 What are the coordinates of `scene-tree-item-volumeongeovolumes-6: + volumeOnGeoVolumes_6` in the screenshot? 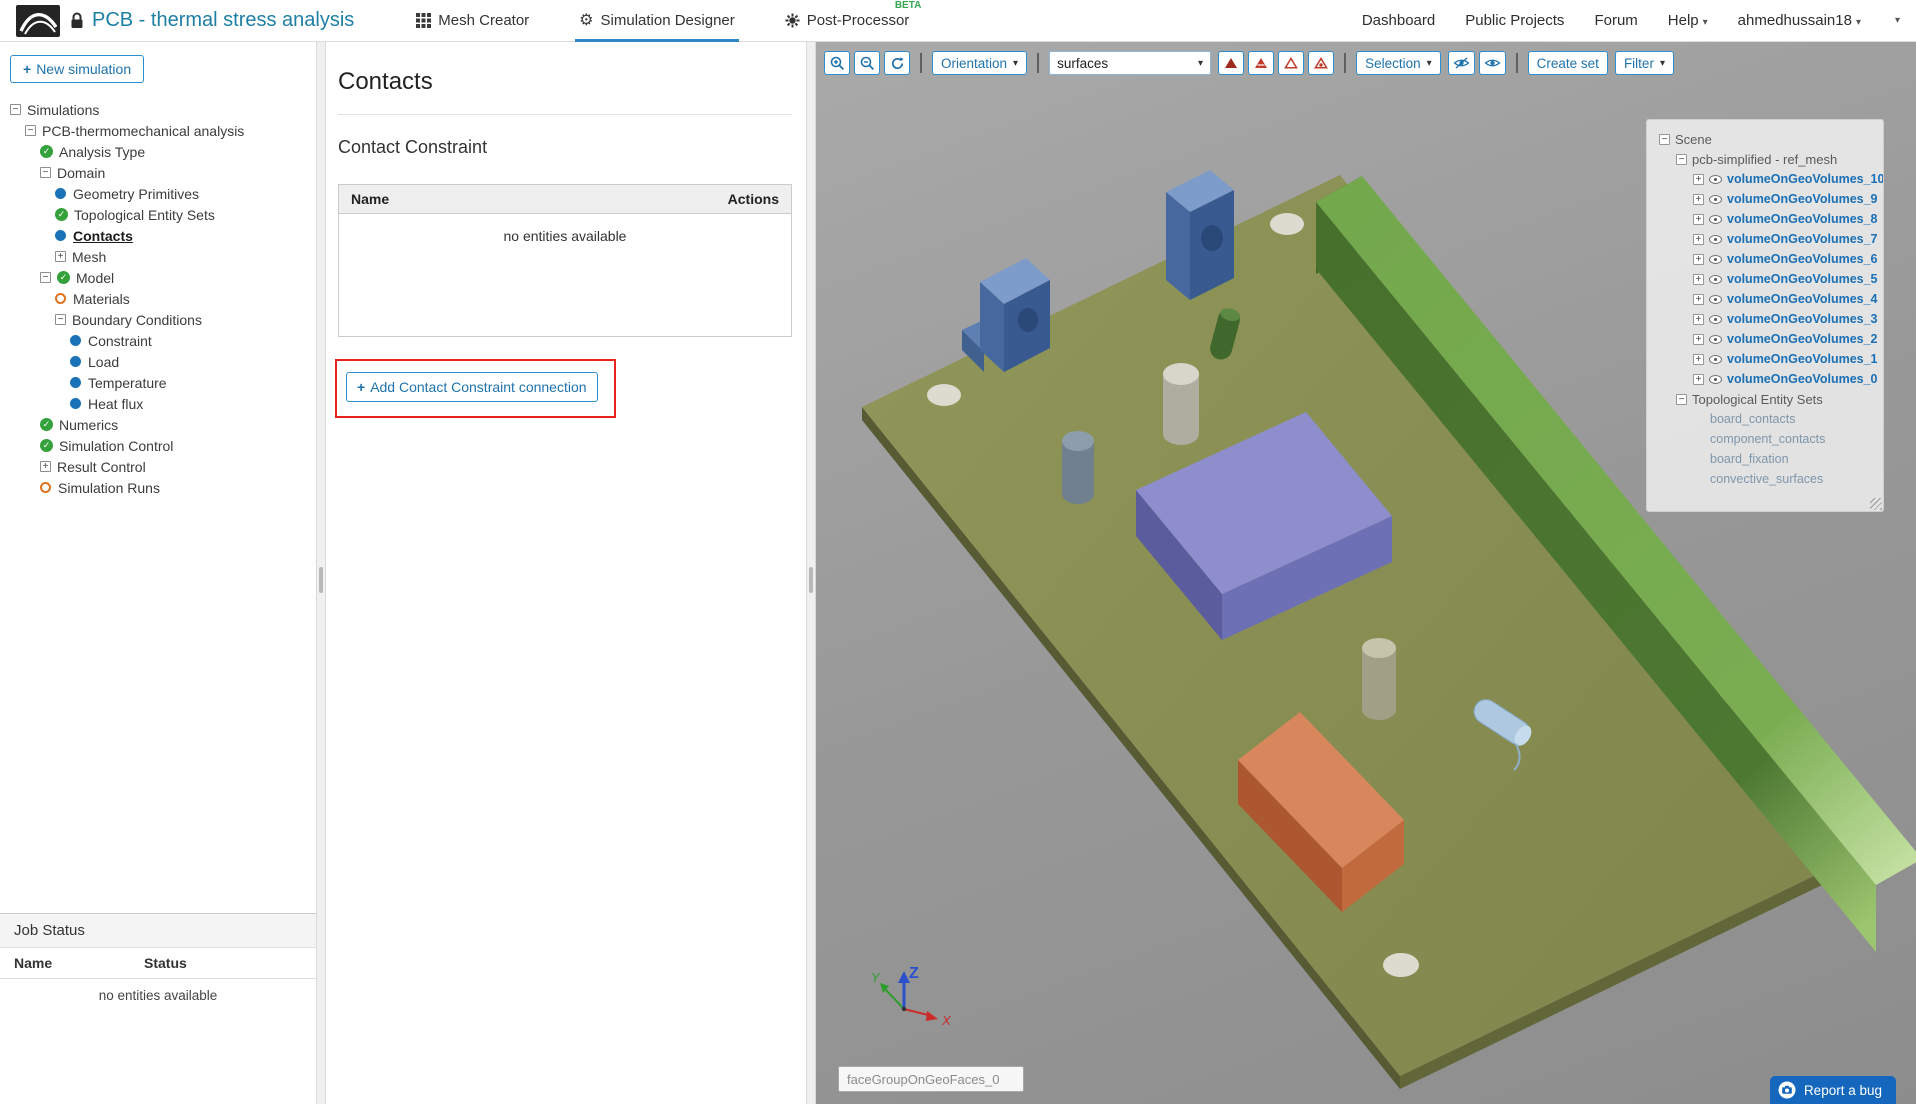 It's located at (1765, 259).